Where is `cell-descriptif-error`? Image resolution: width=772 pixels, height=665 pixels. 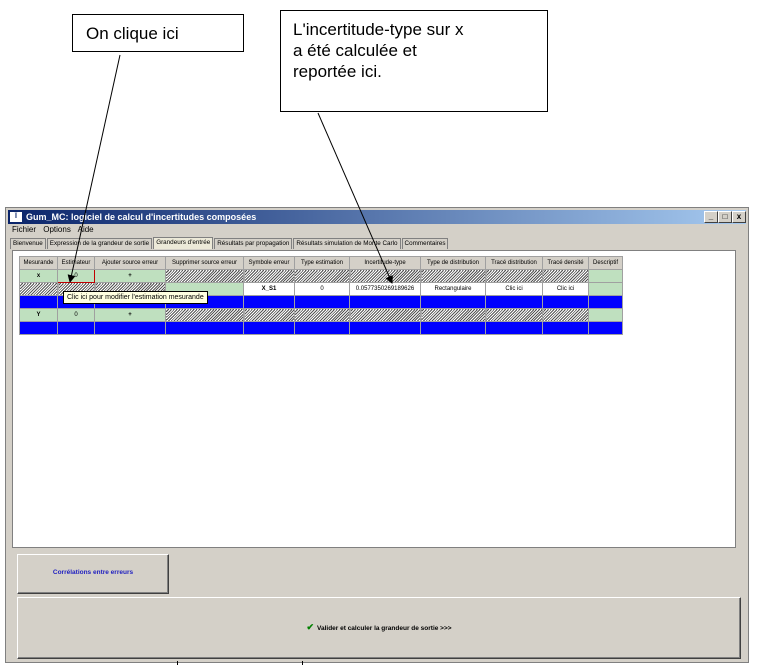
cell-descriptif-error is located at coordinates (605, 289).